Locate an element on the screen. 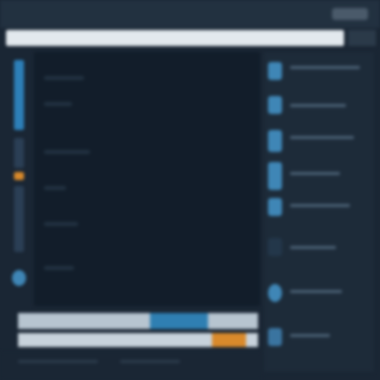  settings-icon is located at coordinates (19, 278).